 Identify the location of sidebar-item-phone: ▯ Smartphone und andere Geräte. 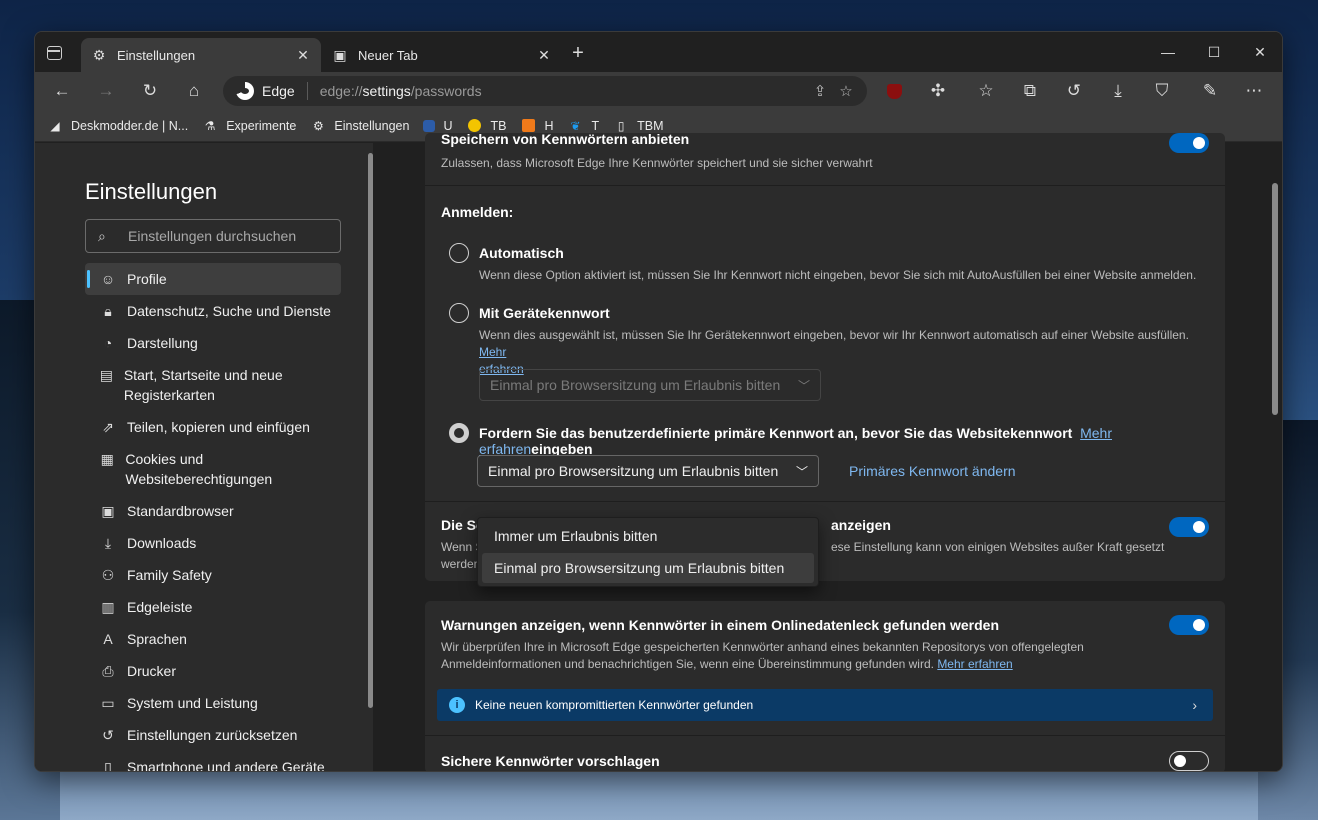
(213, 761).